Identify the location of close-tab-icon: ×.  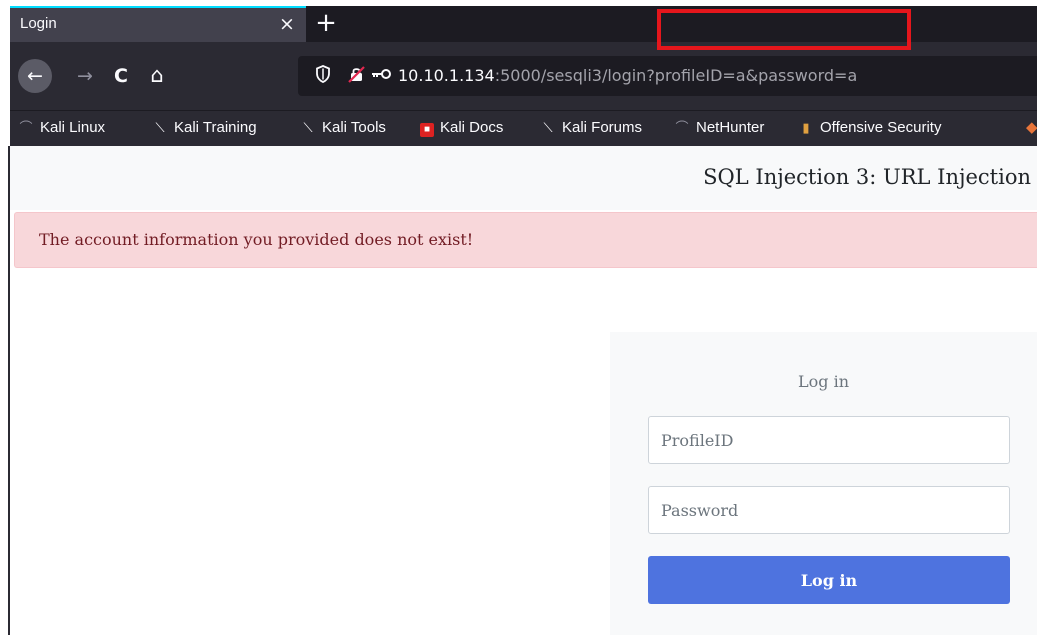
(287, 24).